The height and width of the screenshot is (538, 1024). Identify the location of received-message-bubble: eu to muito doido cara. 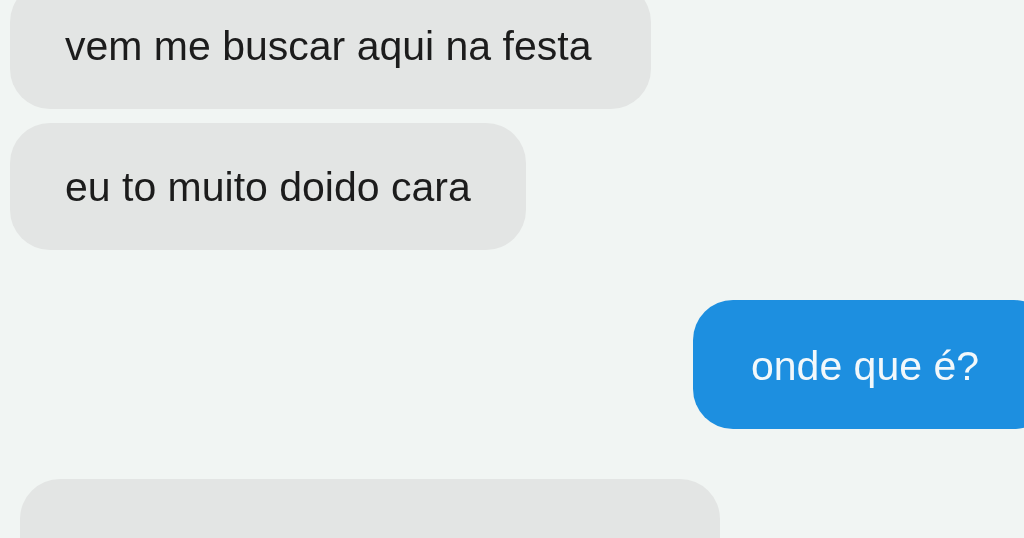
(268, 186).